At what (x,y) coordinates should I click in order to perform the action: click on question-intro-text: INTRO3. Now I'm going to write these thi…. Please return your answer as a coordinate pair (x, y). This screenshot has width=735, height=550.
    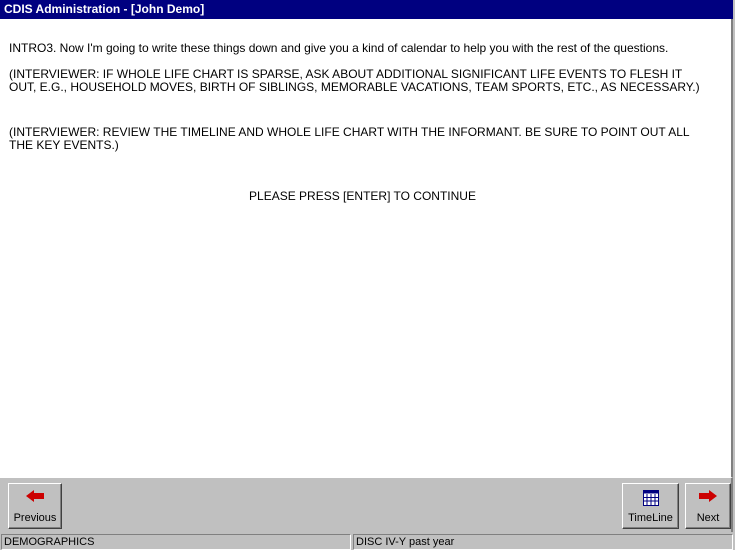
    Looking at the image, I should click on (339, 48).